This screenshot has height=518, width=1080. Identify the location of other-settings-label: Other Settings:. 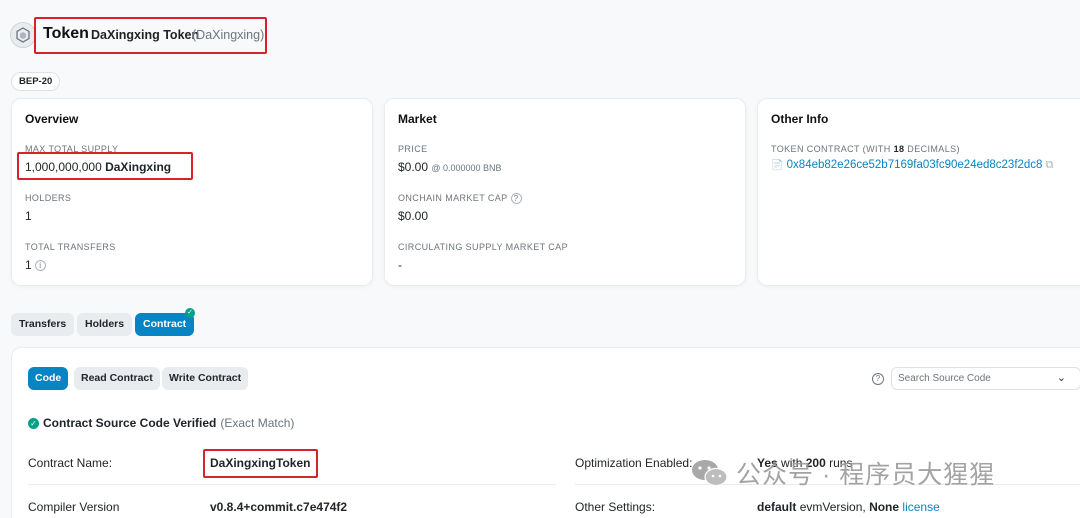
(615, 507).